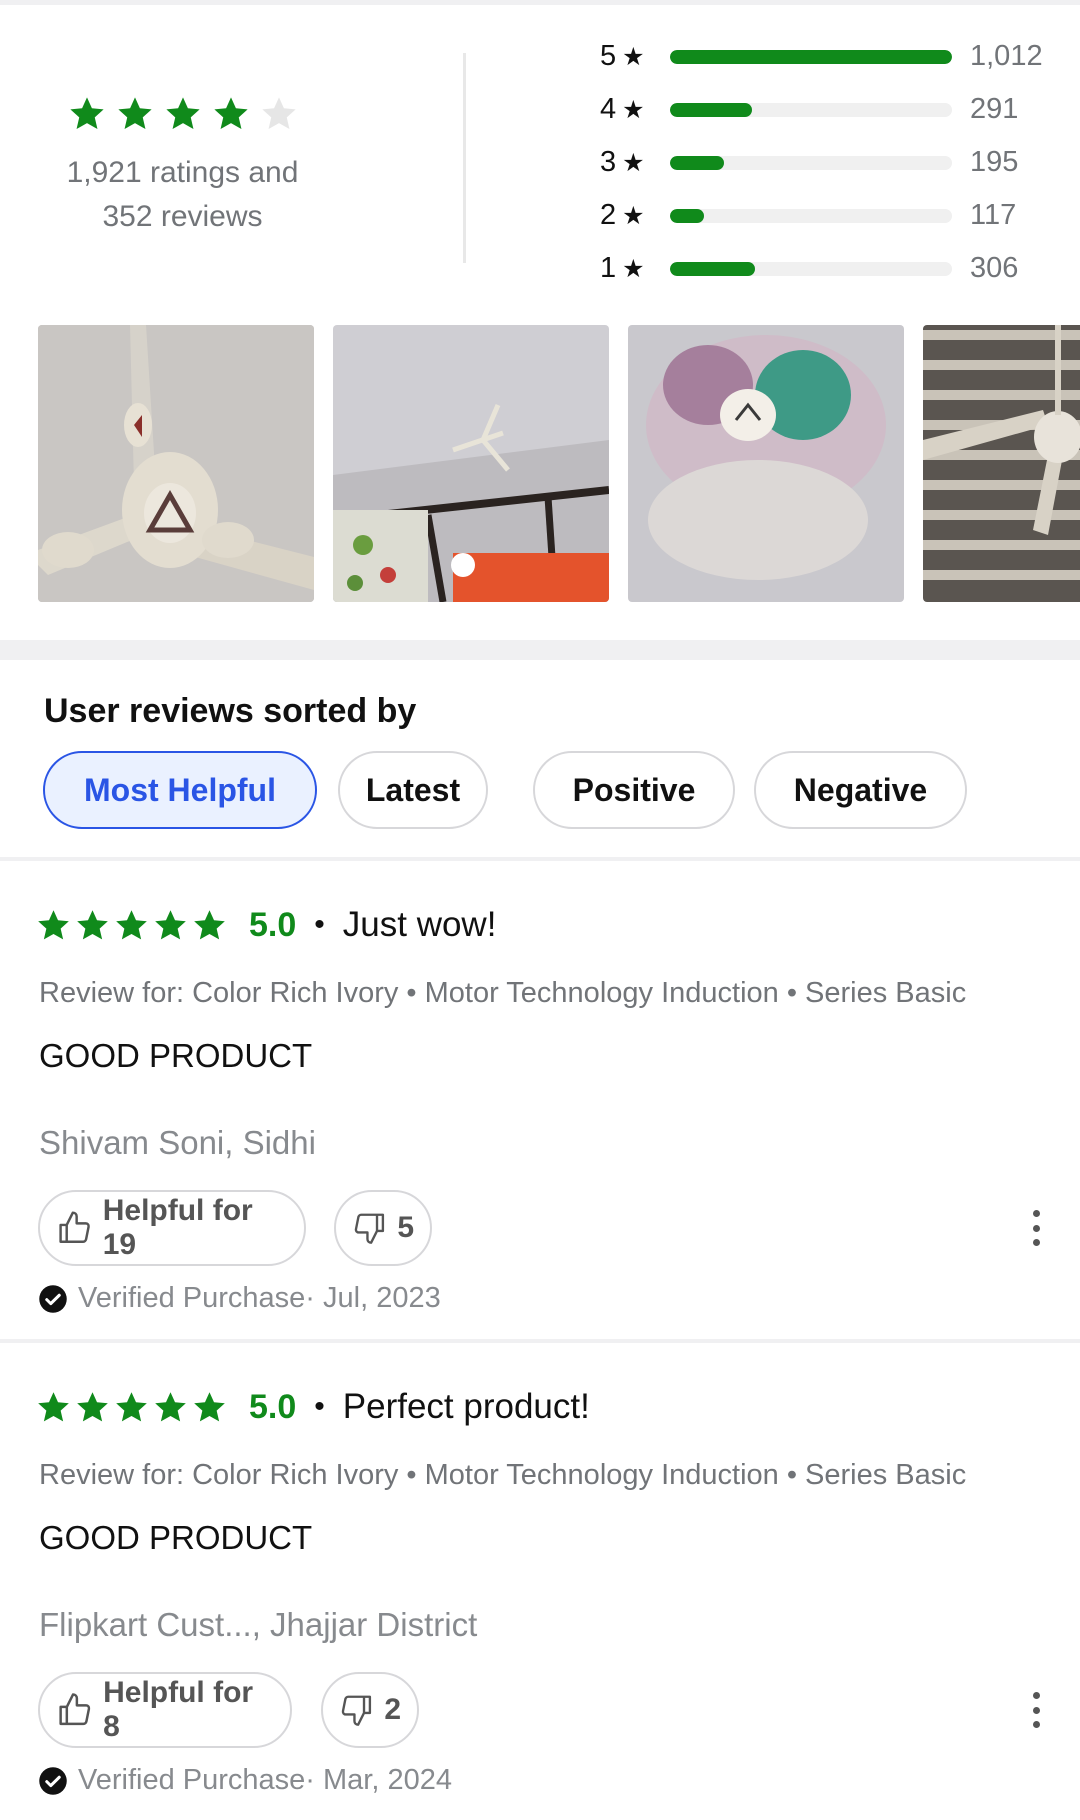 This screenshot has height=1820, width=1080. What do you see at coordinates (608, 162) in the screenshot?
I see `rating-bar-stars: 3` at bounding box center [608, 162].